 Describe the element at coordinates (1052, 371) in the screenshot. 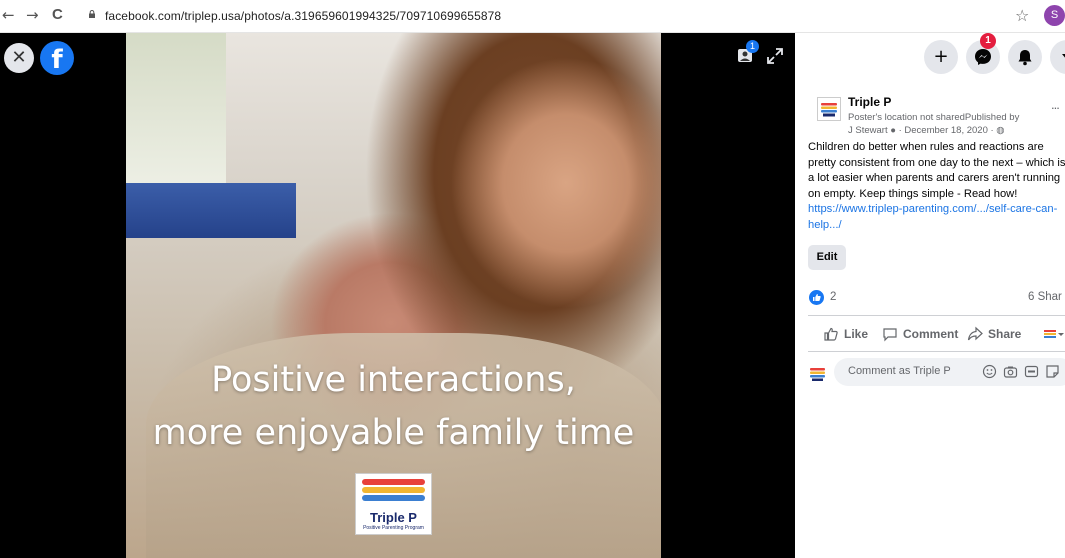

I see `sticker-icon` at that location.